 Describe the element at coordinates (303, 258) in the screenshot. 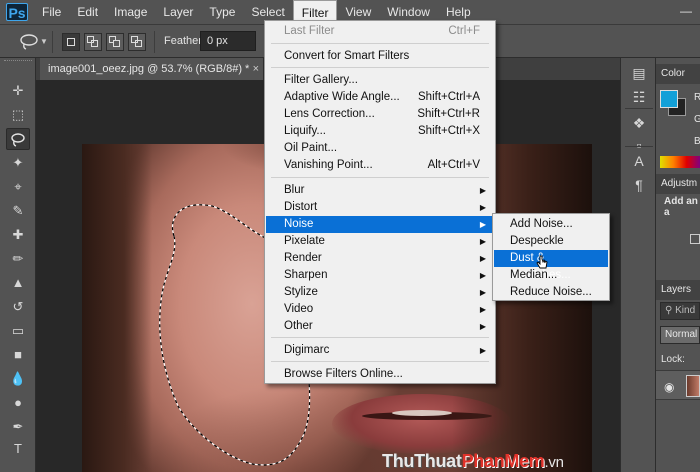

I see `menu-item-label: Render` at that location.